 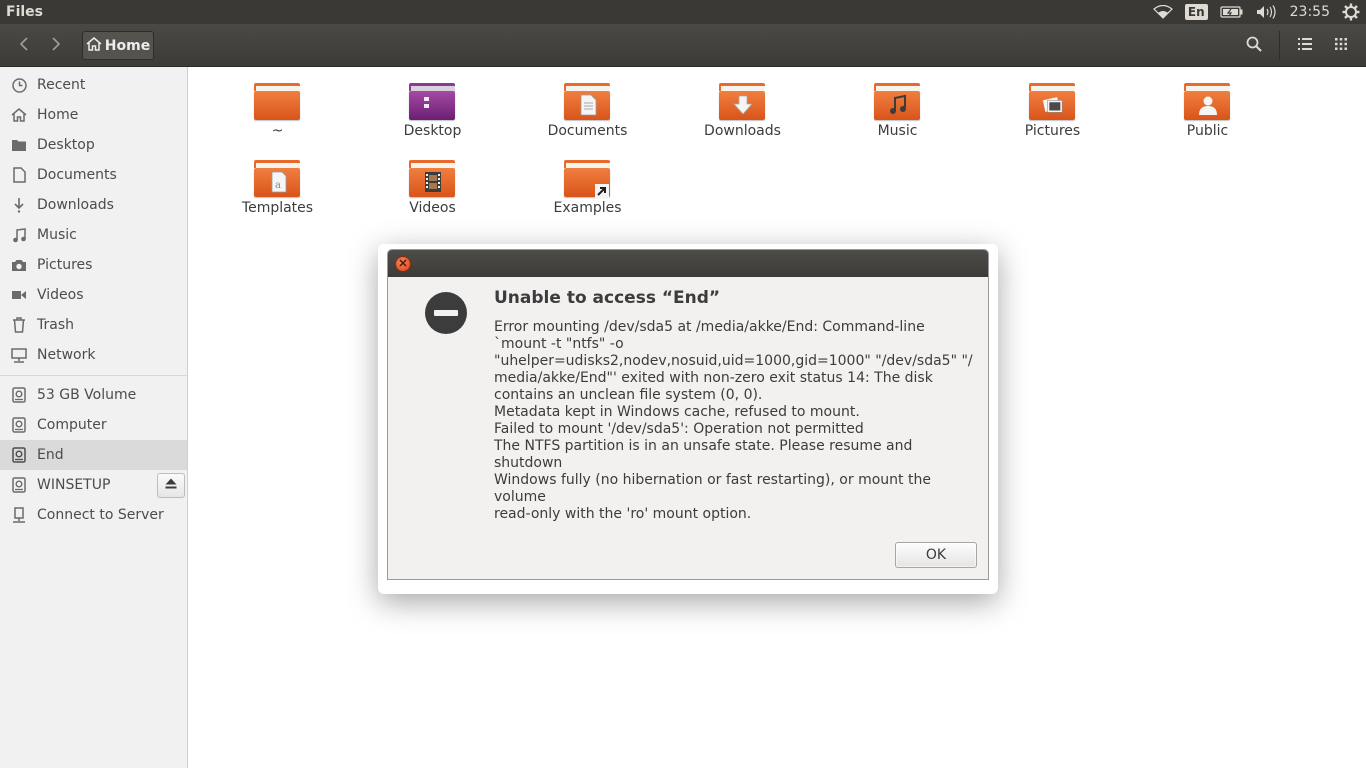 I want to click on chevron-right-icon, so click(x=56, y=45).